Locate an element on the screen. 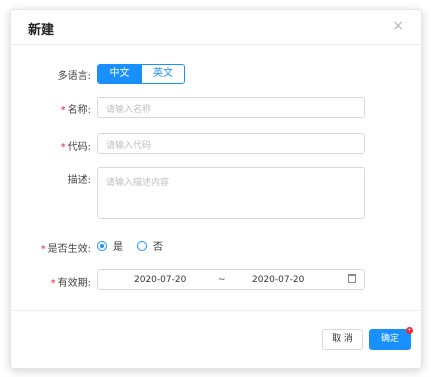  end-date: 2020-07-20 is located at coordinates (278, 280).